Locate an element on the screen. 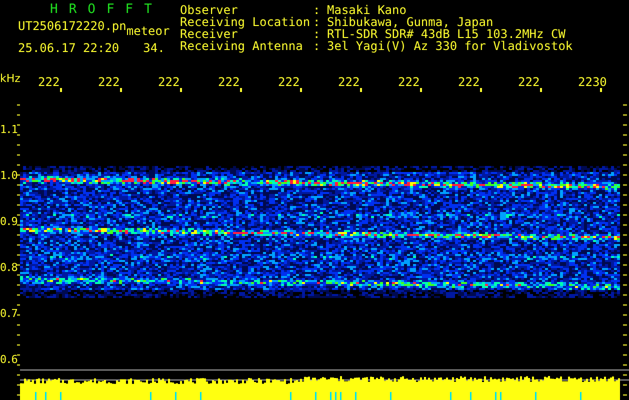 The height and width of the screenshot is (400, 629). frequency-label: 1.0 is located at coordinates (8, 177).